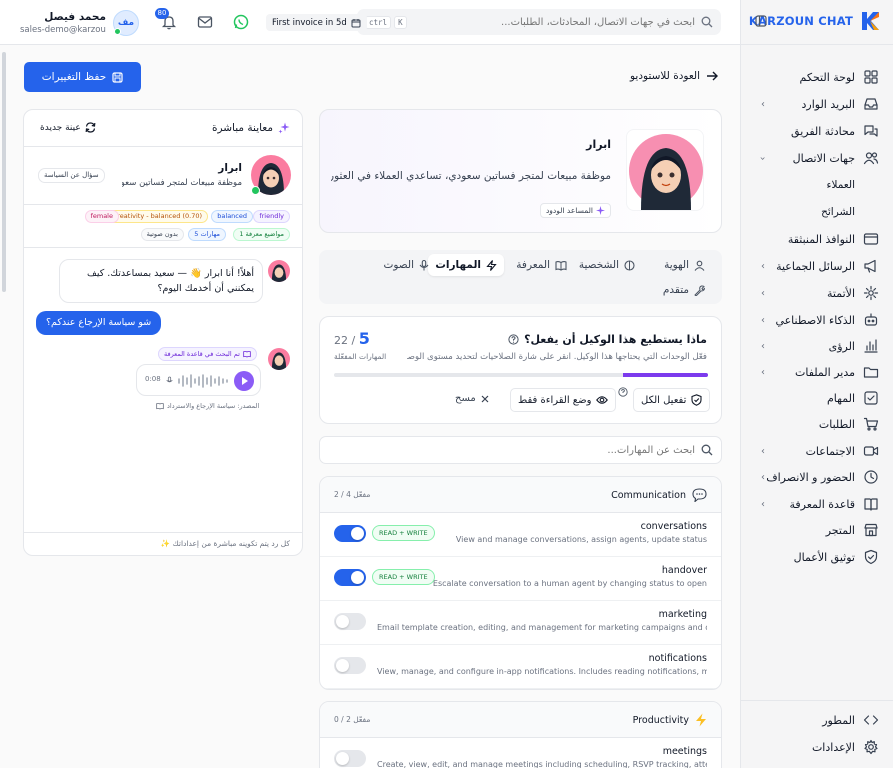 Image resolution: width=893 pixels, height=768 pixels. Describe the element at coordinates (763, 504) in the screenshot. I see `chevron-left-icon: ‹` at that location.